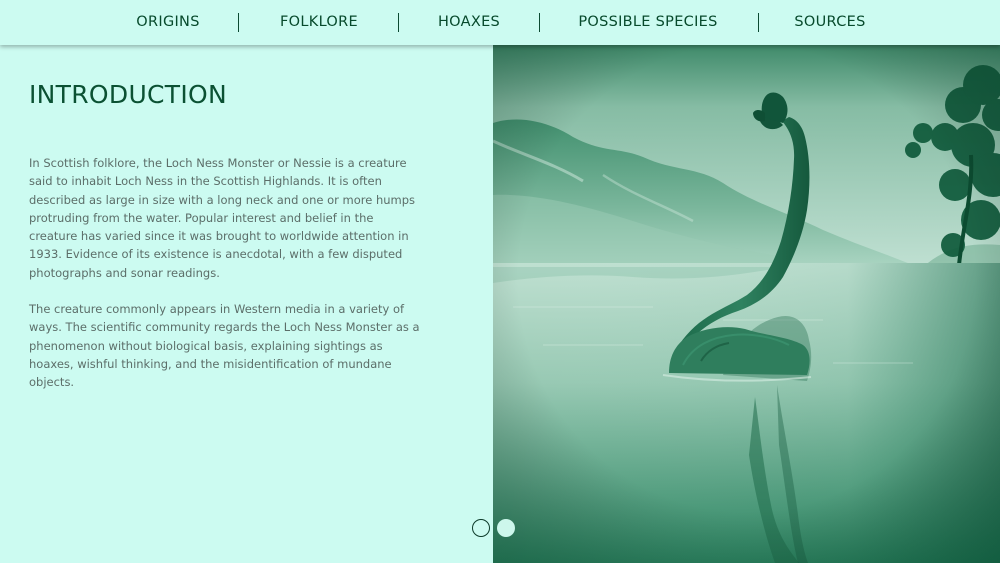 This screenshot has width=1000, height=563. What do you see at coordinates (319, 22) in the screenshot?
I see `nav-item-folklore: FOLKLORE` at bounding box center [319, 22].